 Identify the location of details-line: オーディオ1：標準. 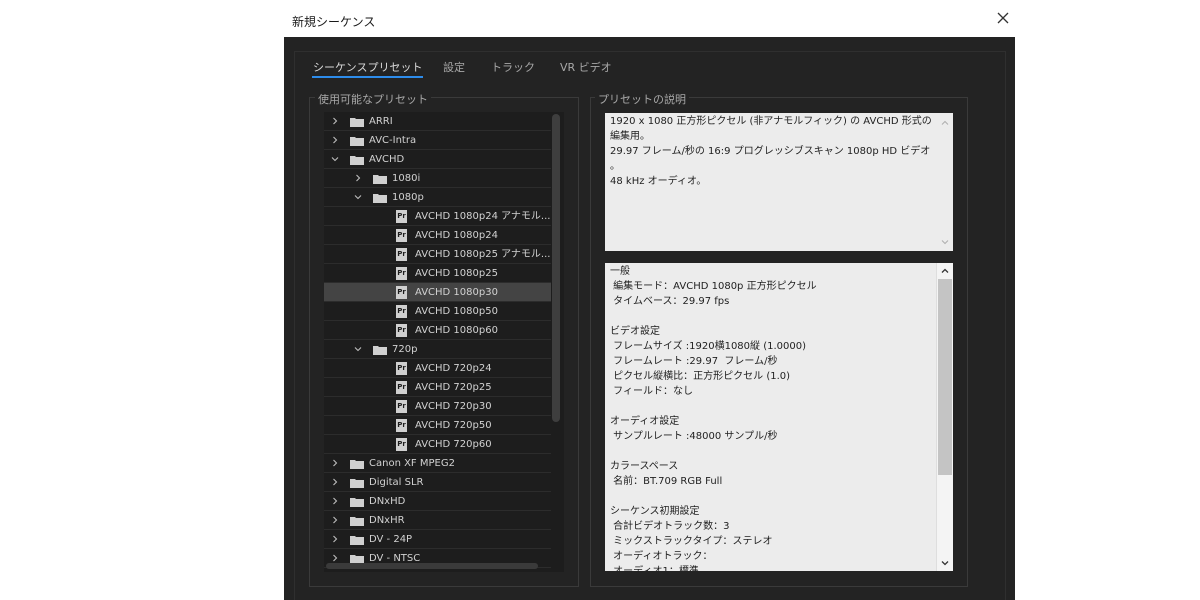
(779, 567).